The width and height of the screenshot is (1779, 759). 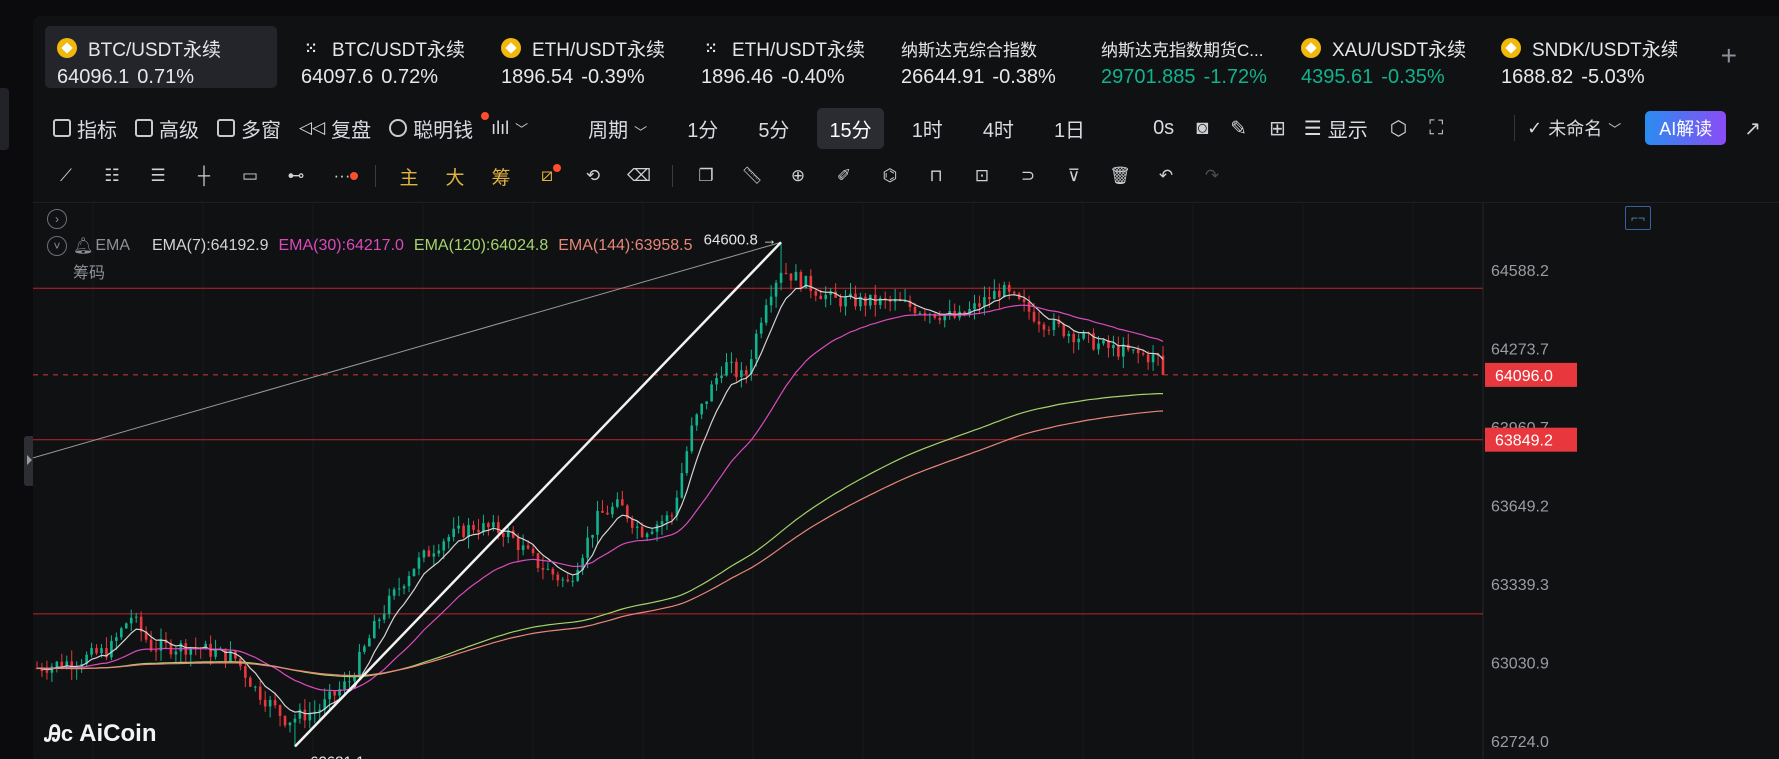 I want to click on bell-icon: 🔔︎, so click(x=83, y=246).